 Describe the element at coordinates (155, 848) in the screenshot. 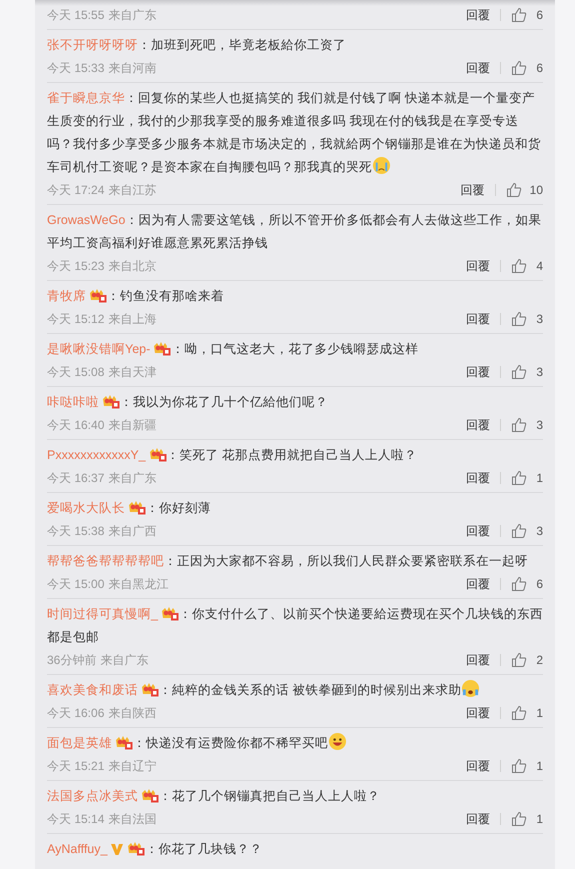

I see `comment-text: AyNafffuy_ ：你花了几块钱？？` at that location.